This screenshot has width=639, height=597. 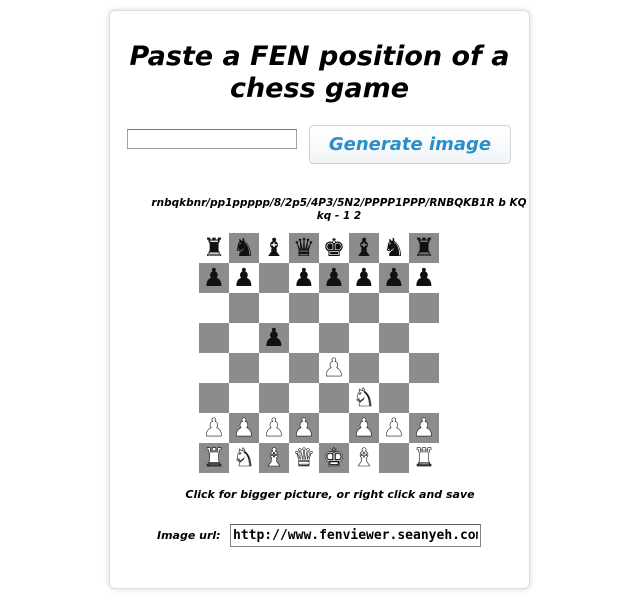 What do you see at coordinates (212, 139) in the screenshot?
I see `fen-input` at bounding box center [212, 139].